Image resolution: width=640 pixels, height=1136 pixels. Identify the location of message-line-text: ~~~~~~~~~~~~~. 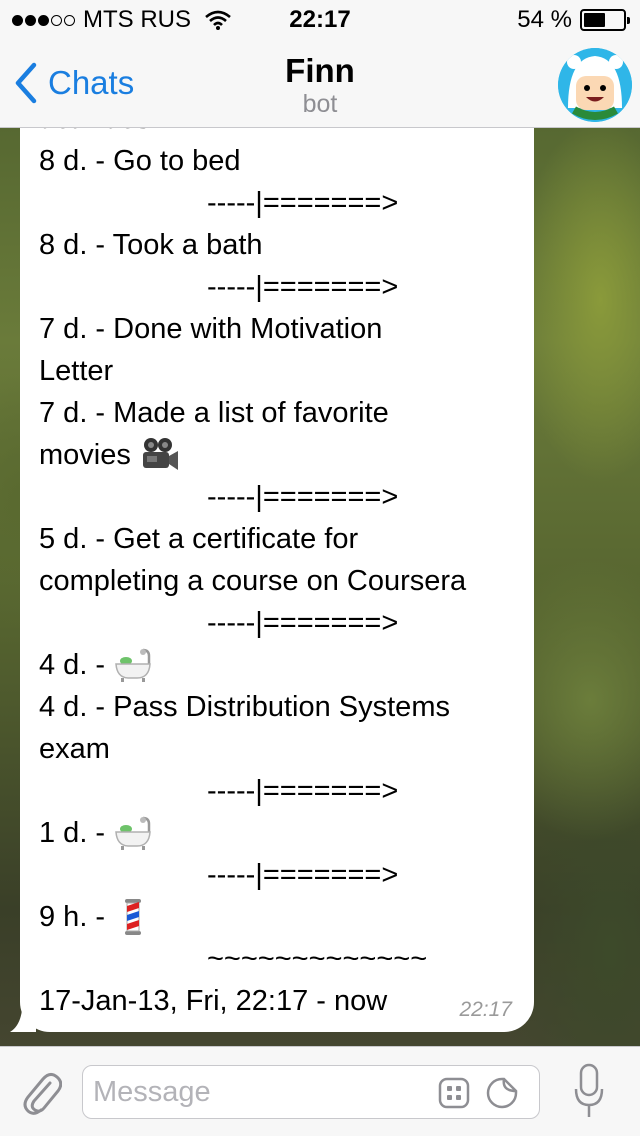
(317, 959).